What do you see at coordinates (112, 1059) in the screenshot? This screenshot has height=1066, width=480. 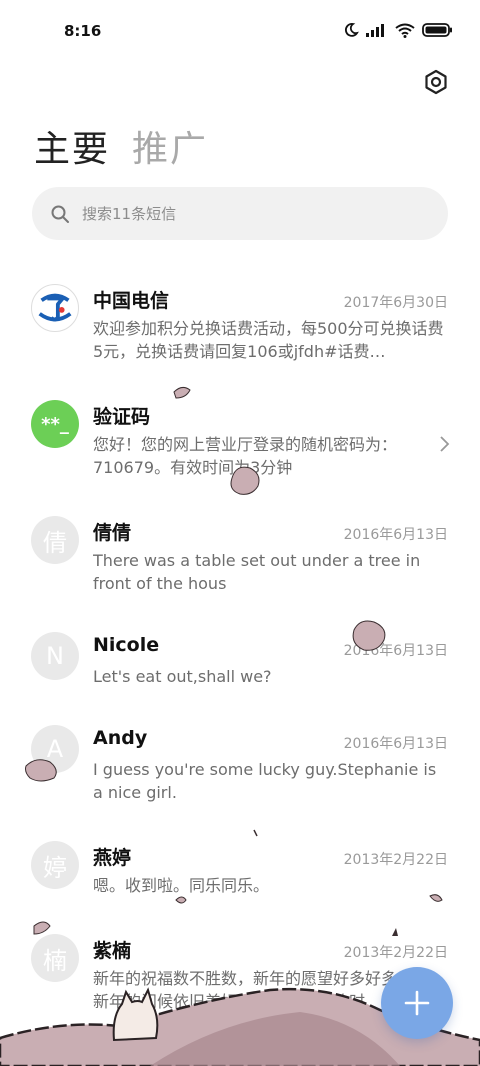 I see `contact-name: 子玲` at bounding box center [112, 1059].